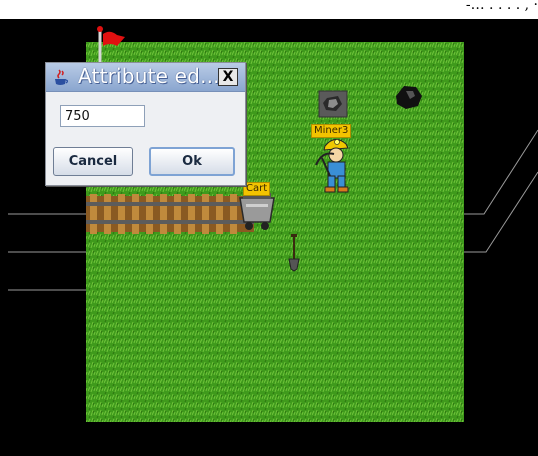  I want to click on miner-label: Miner3, so click(331, 131).